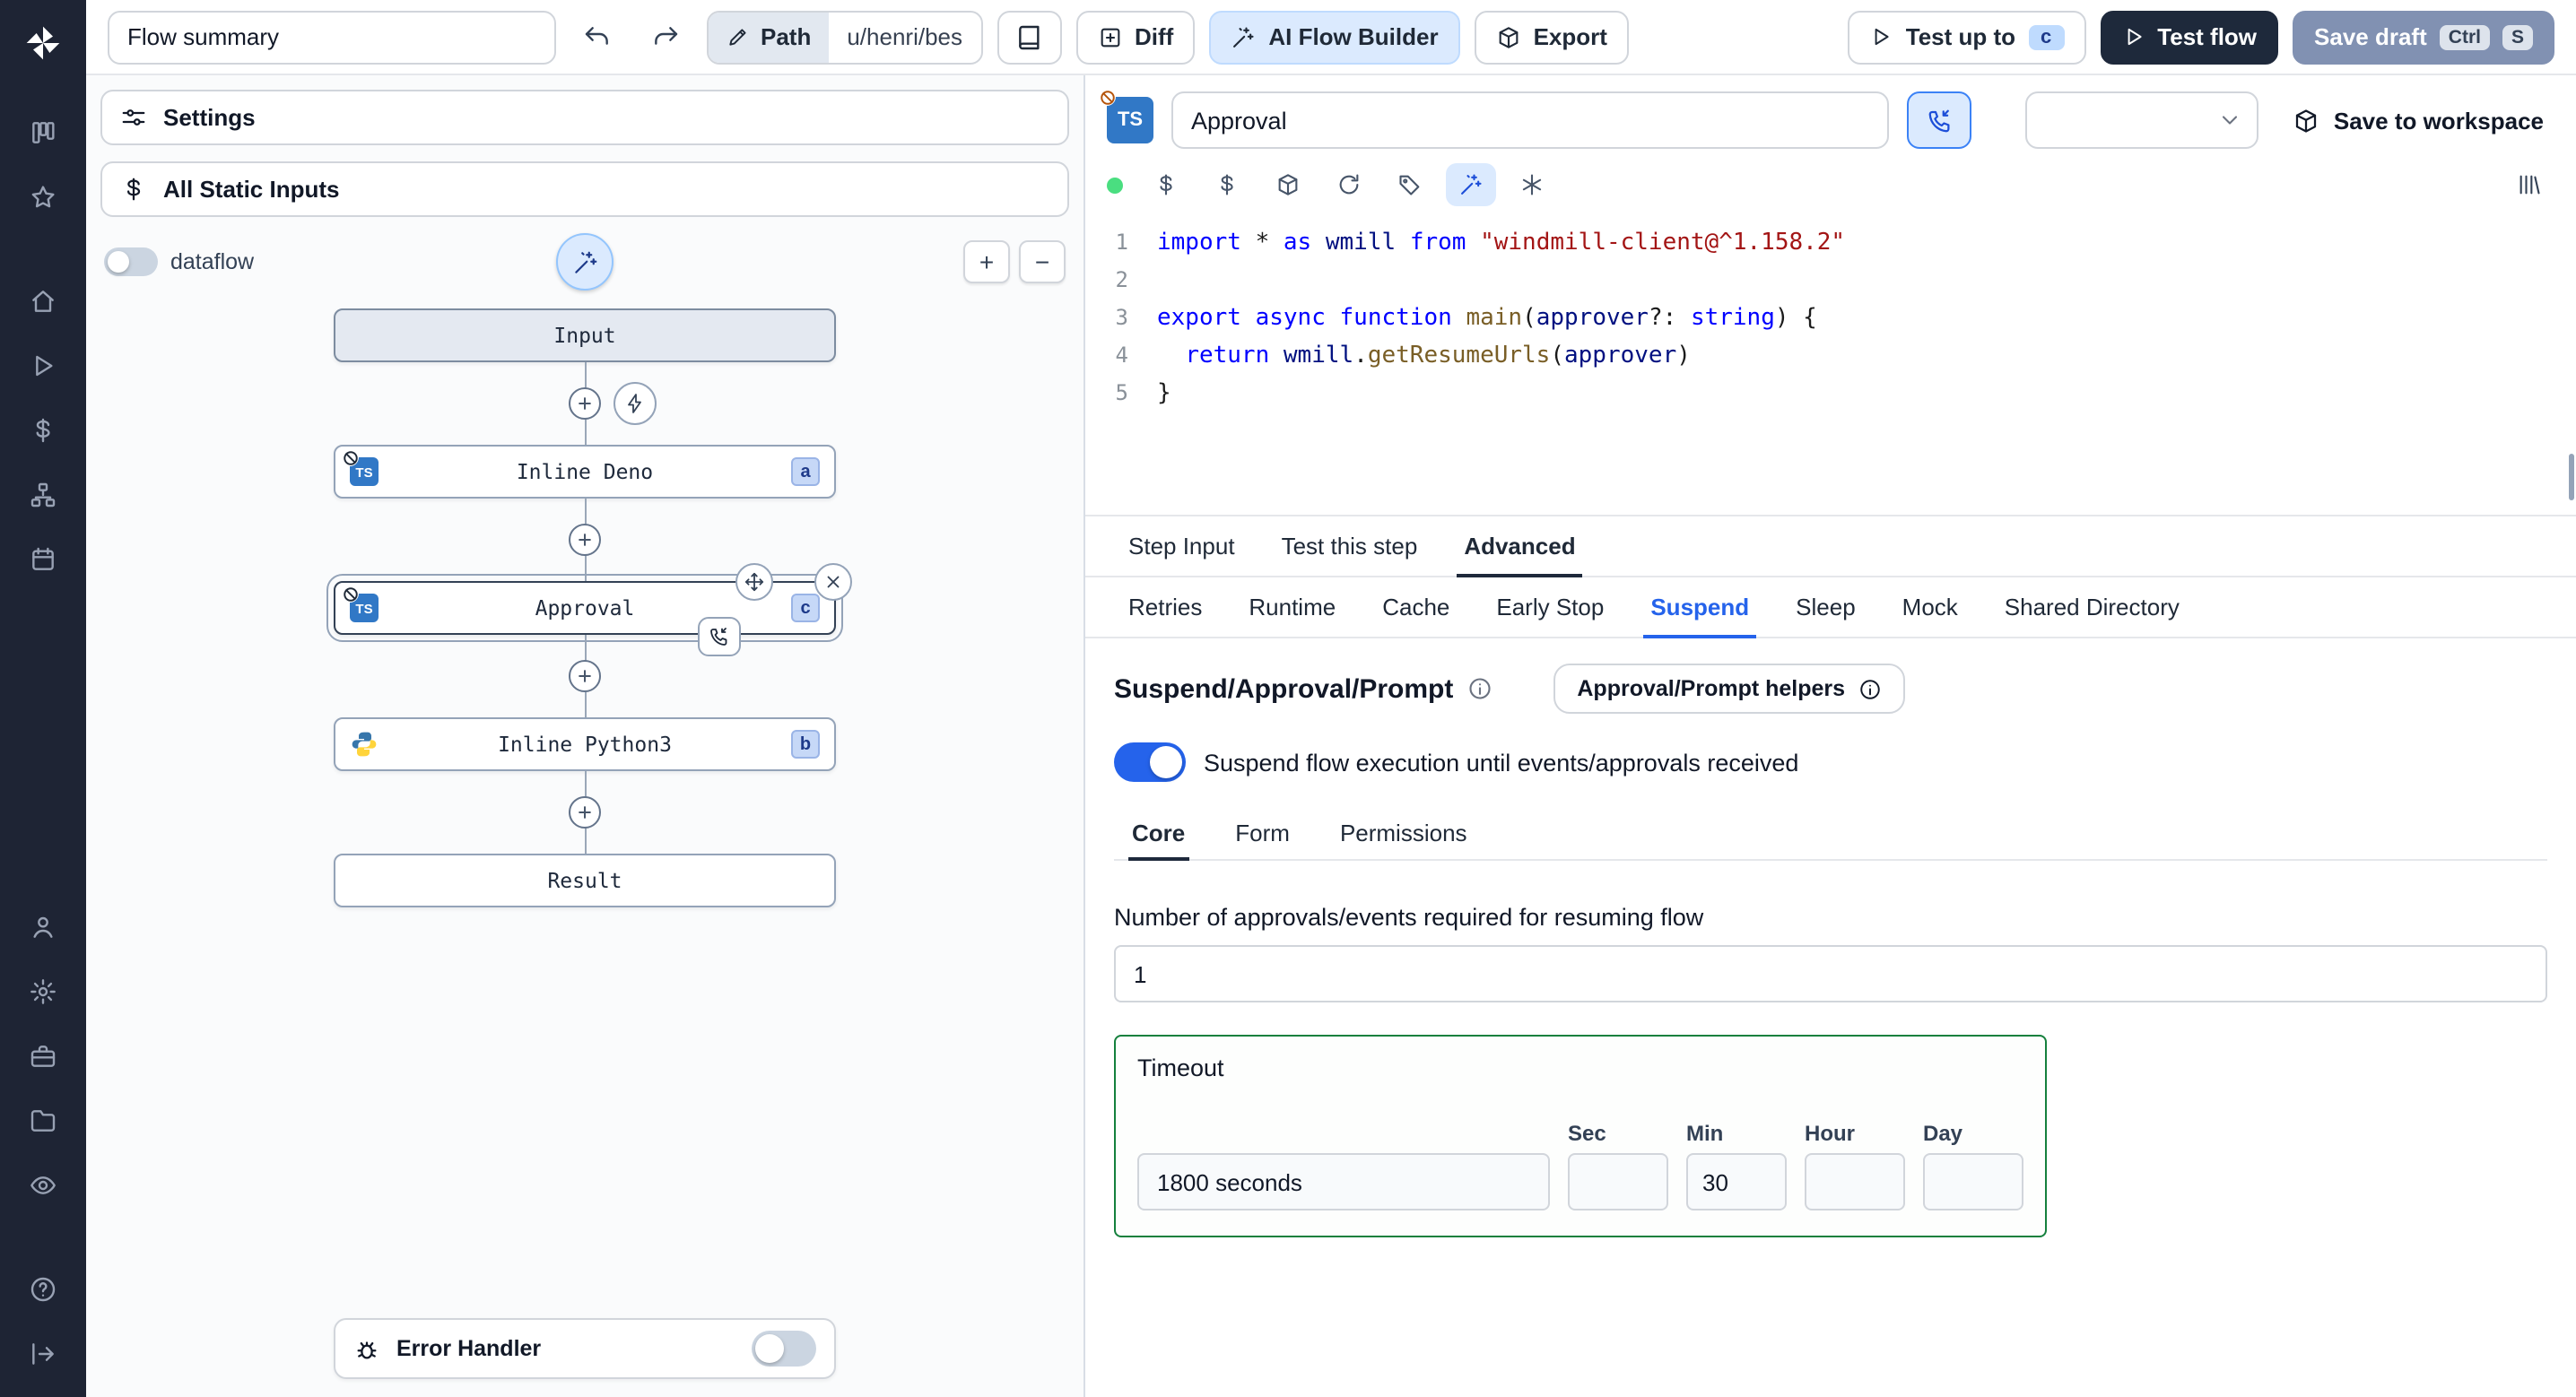 The image size is (2576, 1397). I want to click on timeout-row: Sec Min Hour Day, so click(1580, 1165).